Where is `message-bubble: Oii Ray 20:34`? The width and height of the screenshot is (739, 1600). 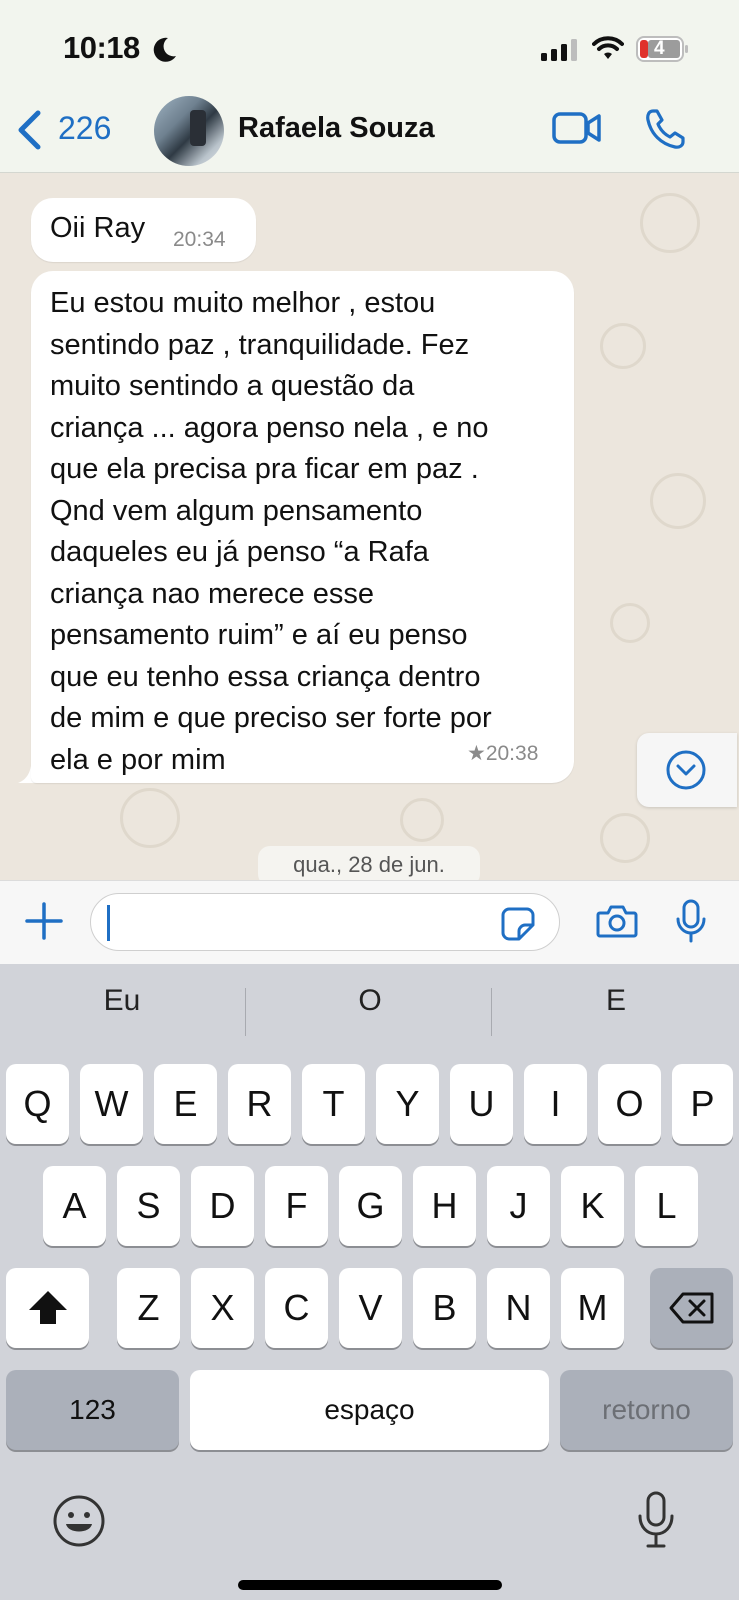 message-bubble: Oii Ray 20:34 is located at coordinates (143, 230).